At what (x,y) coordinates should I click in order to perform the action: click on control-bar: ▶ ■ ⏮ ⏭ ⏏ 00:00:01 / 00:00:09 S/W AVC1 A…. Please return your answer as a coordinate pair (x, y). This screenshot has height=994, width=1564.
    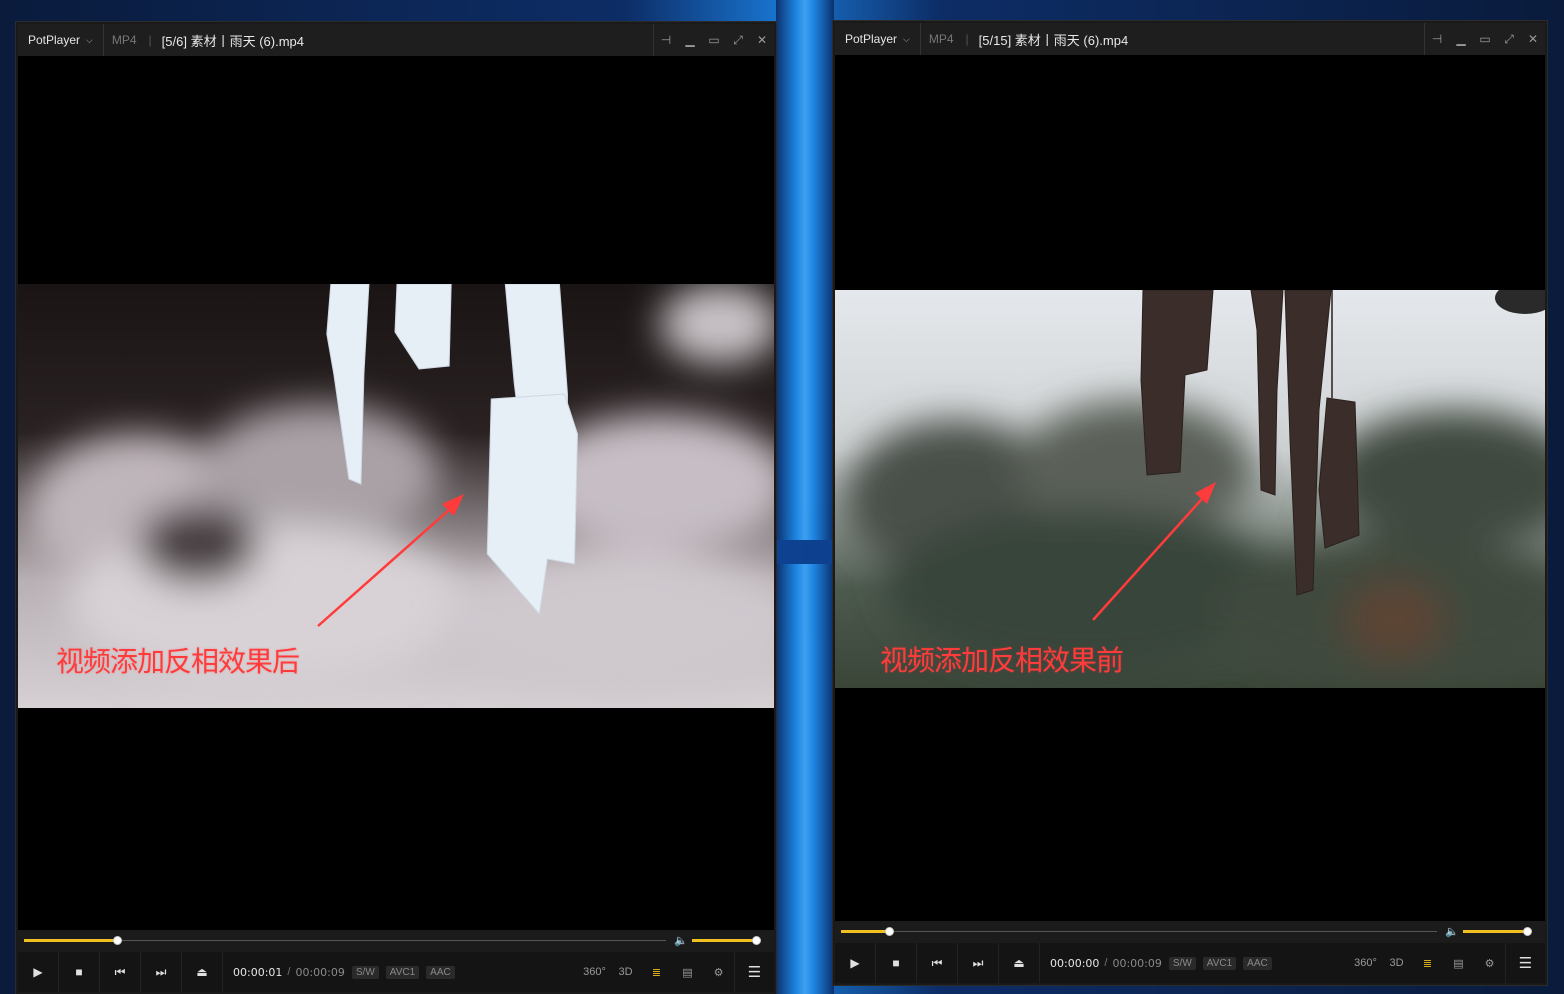
    Looking at the image, I should click on (396, 972).